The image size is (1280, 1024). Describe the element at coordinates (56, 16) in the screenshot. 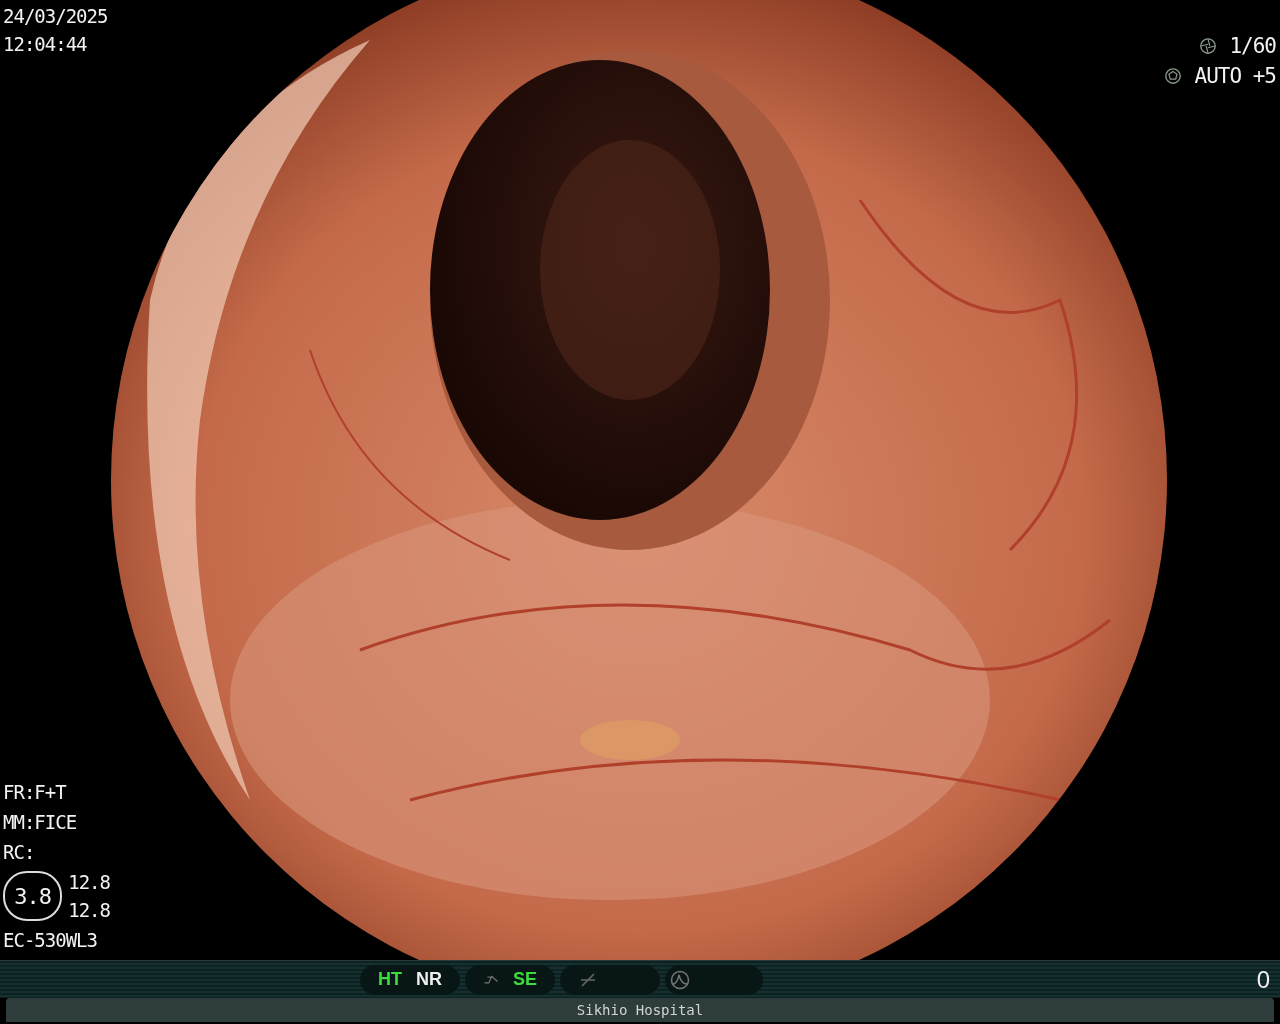

I see `date-text: 24/03/2025` at that location.